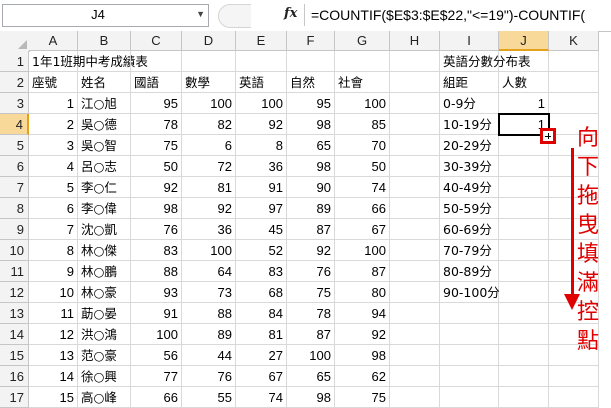 The image size is (611, 408). Describe the element at coordinates (469, 82) in the screenshot. I see `cell-i2: 組距` at that location.